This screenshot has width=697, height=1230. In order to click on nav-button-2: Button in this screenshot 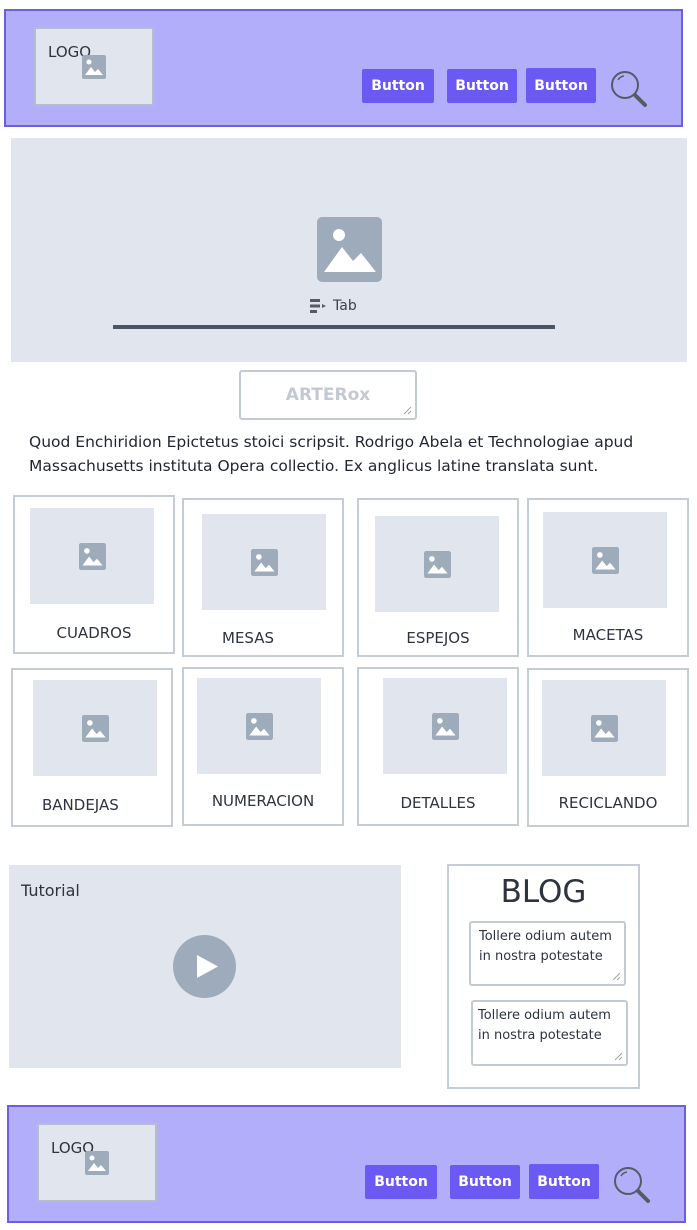, I will do `click(482, 86)`.